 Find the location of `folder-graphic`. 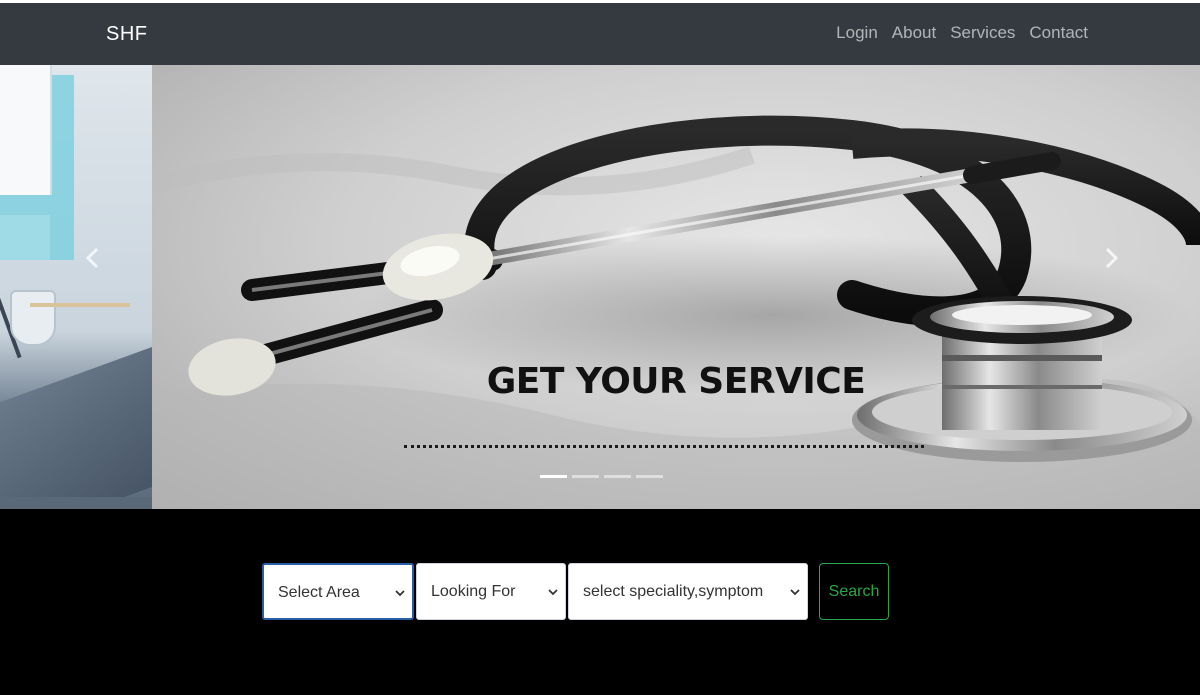

folder-graphic is located at coordinates (25, 237).